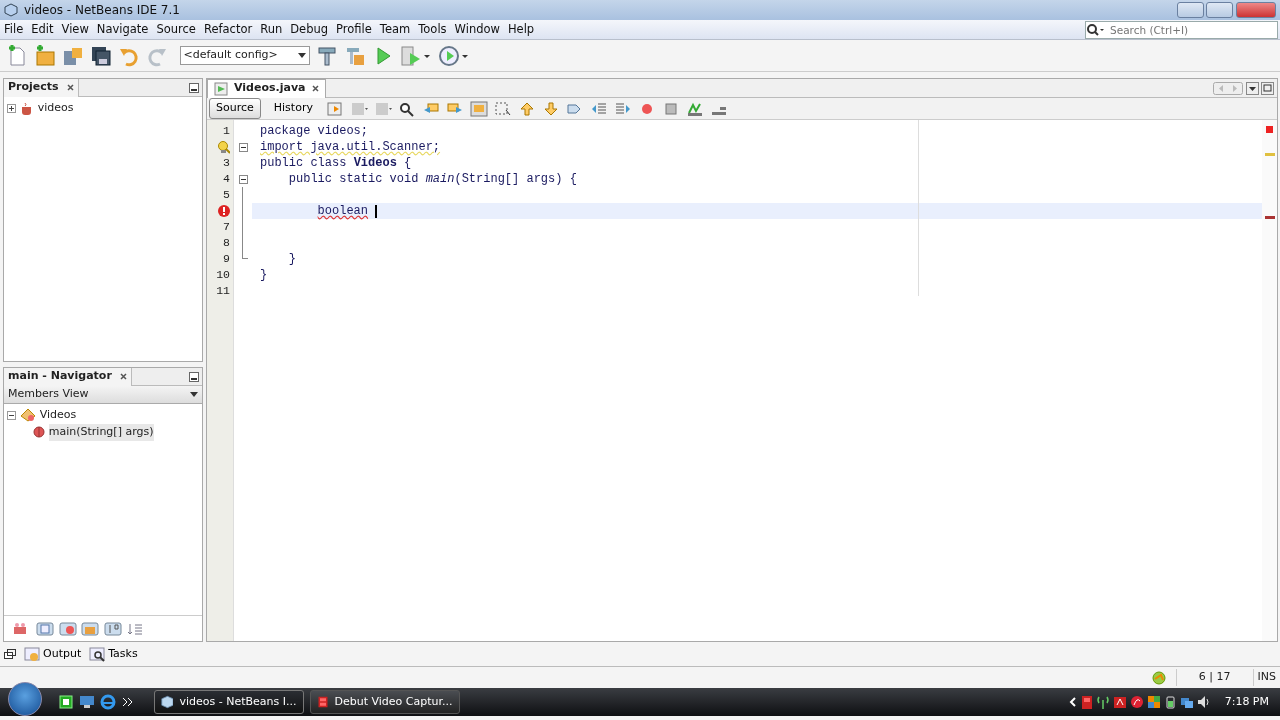  Describe the element at coordinates (86, 702) in the screenshot. I see `monitor-icon` at that location.